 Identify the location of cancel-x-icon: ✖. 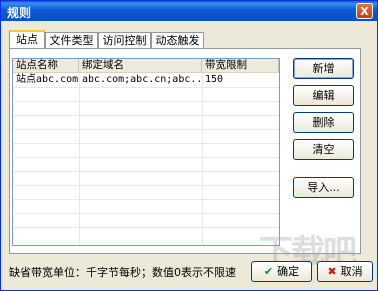
(332, 271).